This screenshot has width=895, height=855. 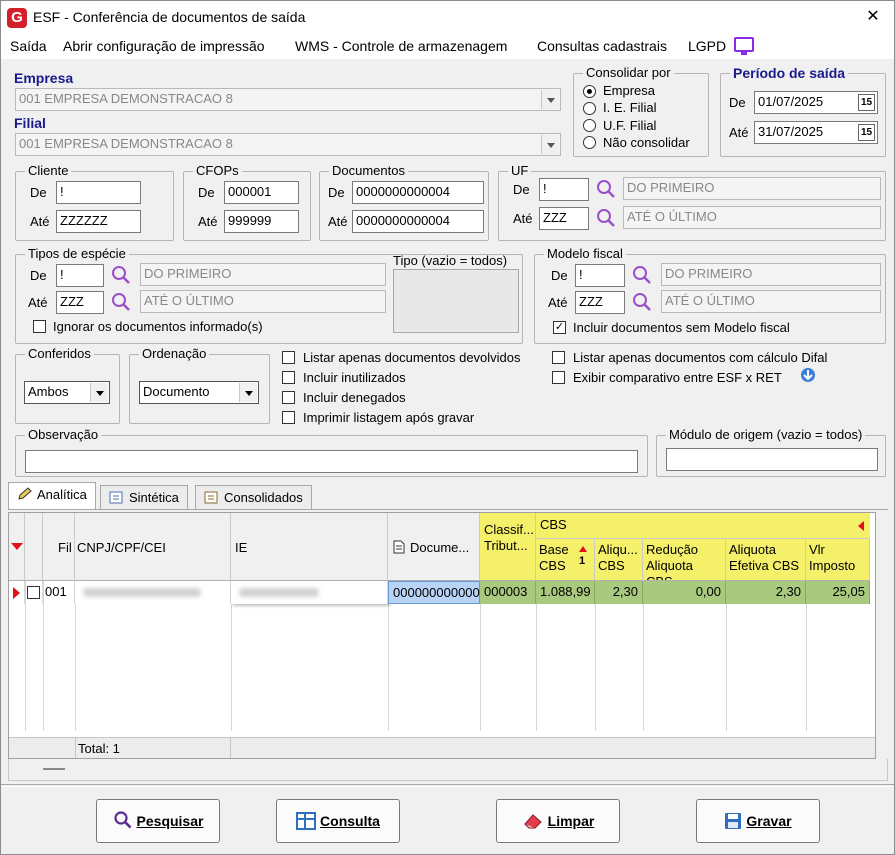 I want to click on row-select, so click(x=34, y=592).